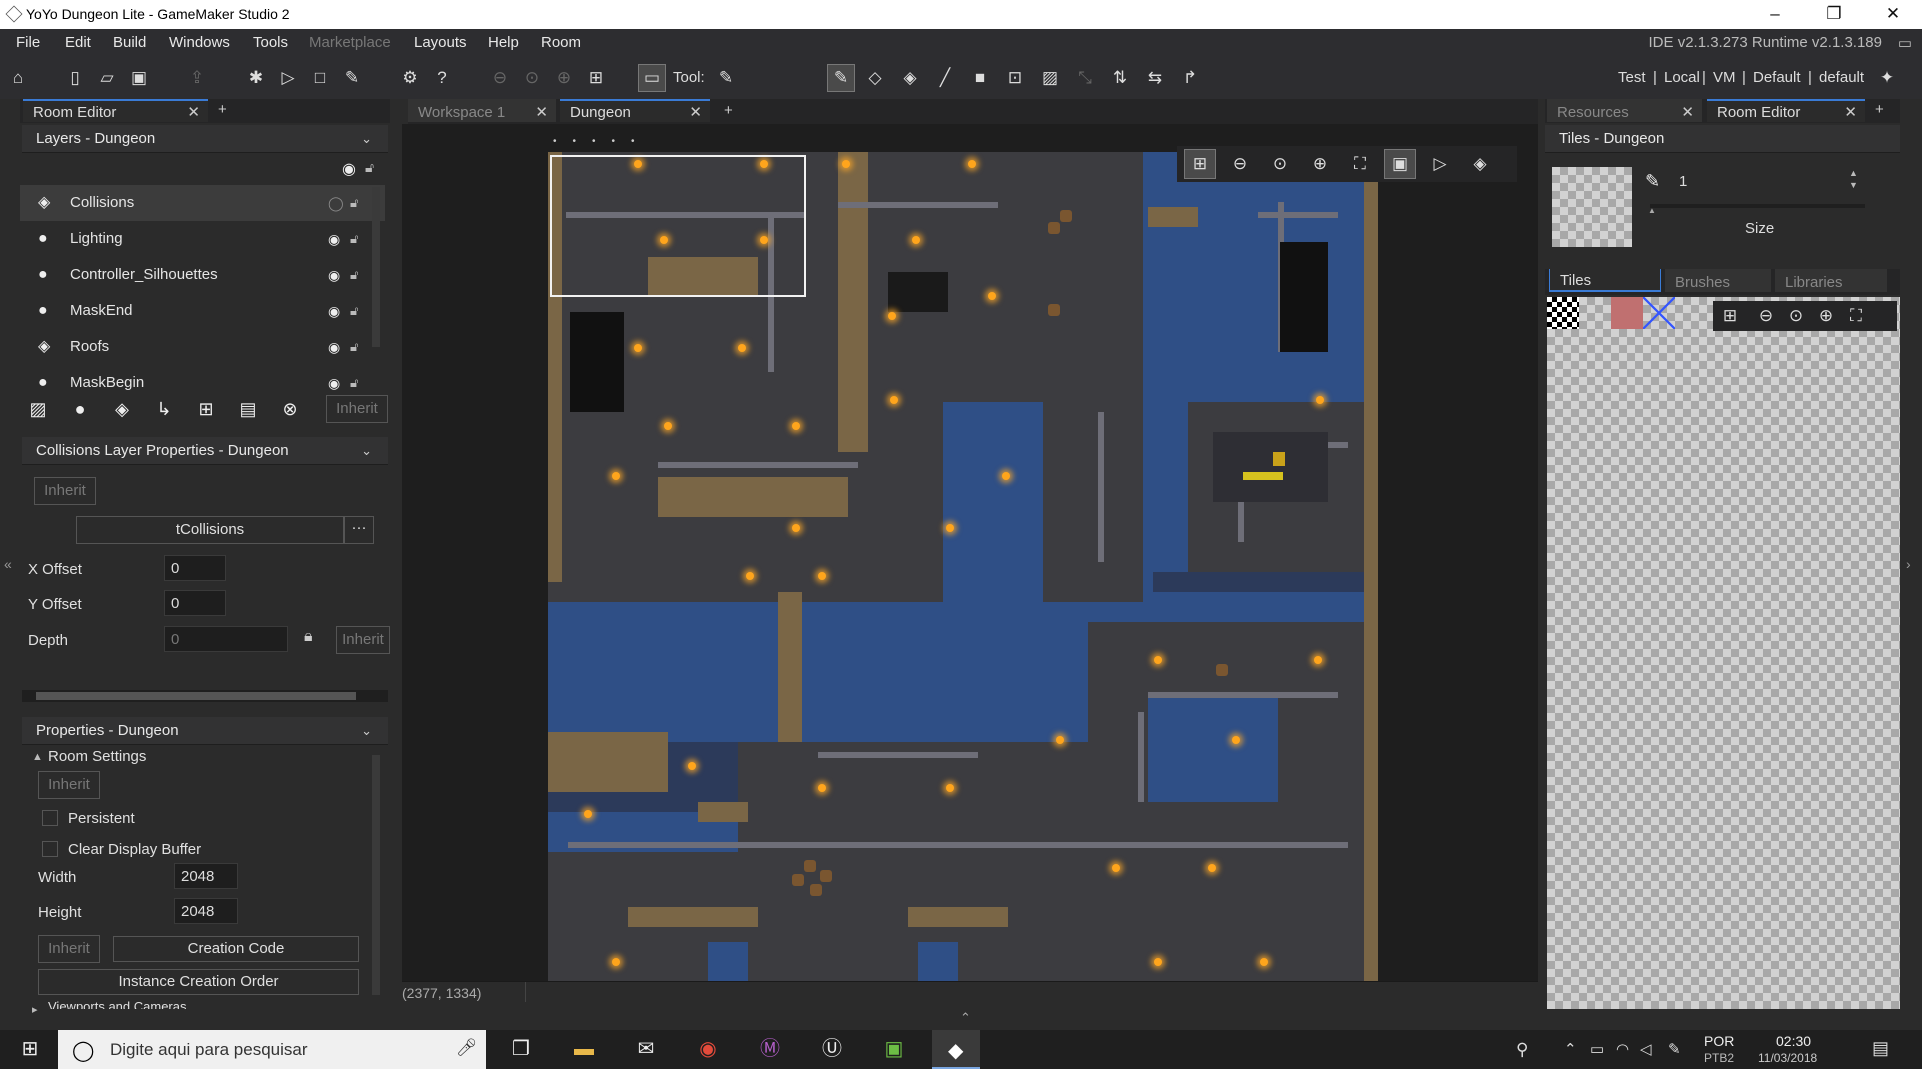 This screenshot has width=1922, height=1069. I want to click on properties-header: Properties - Dungeon ⌄, so click(205, 731).